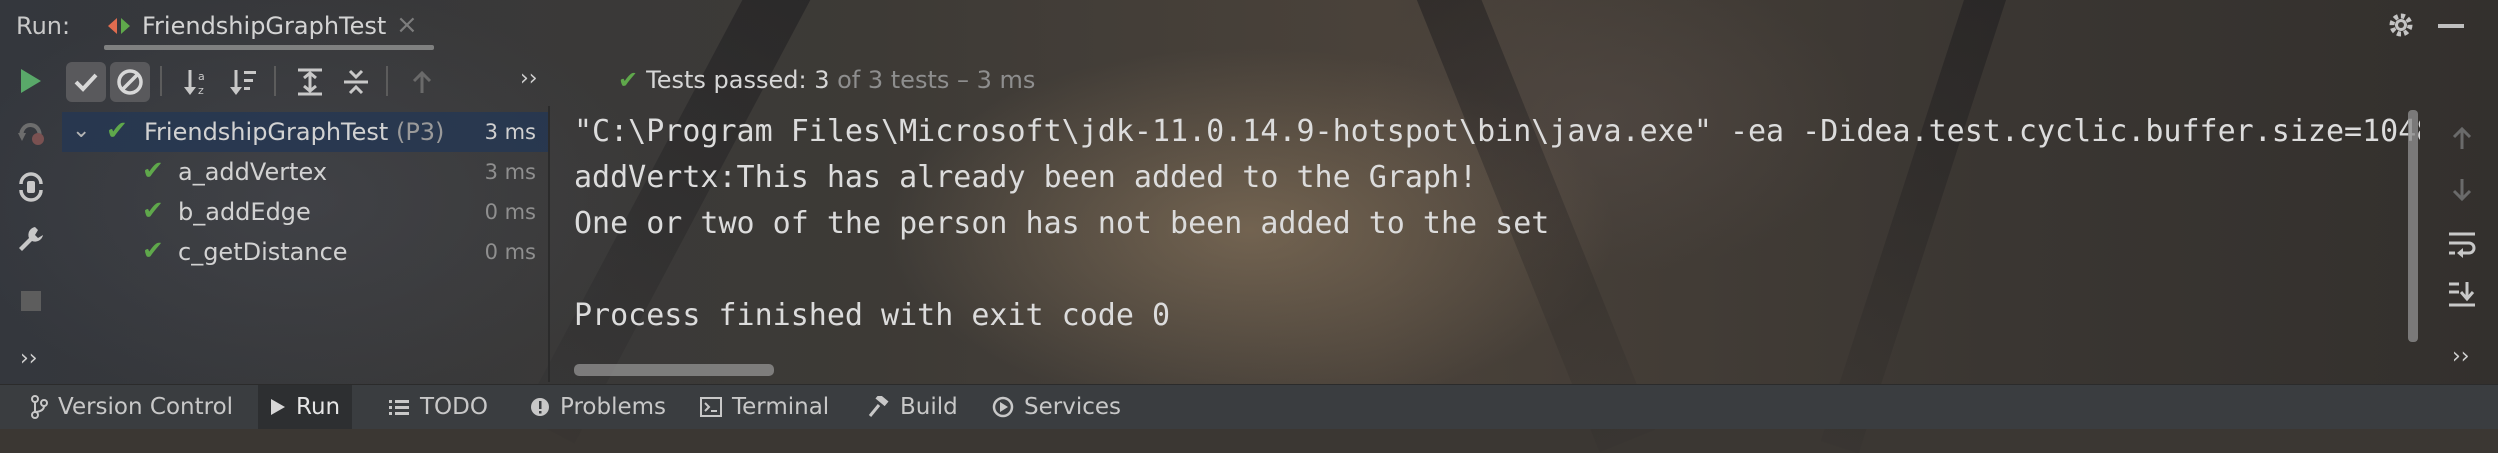 Image resolution: width=2498 pixels, height=453 pixels. What do you see at coordinates (269, 47) in the screenshot?
I see `tab-active-underline` at bounding box center [269, 47].